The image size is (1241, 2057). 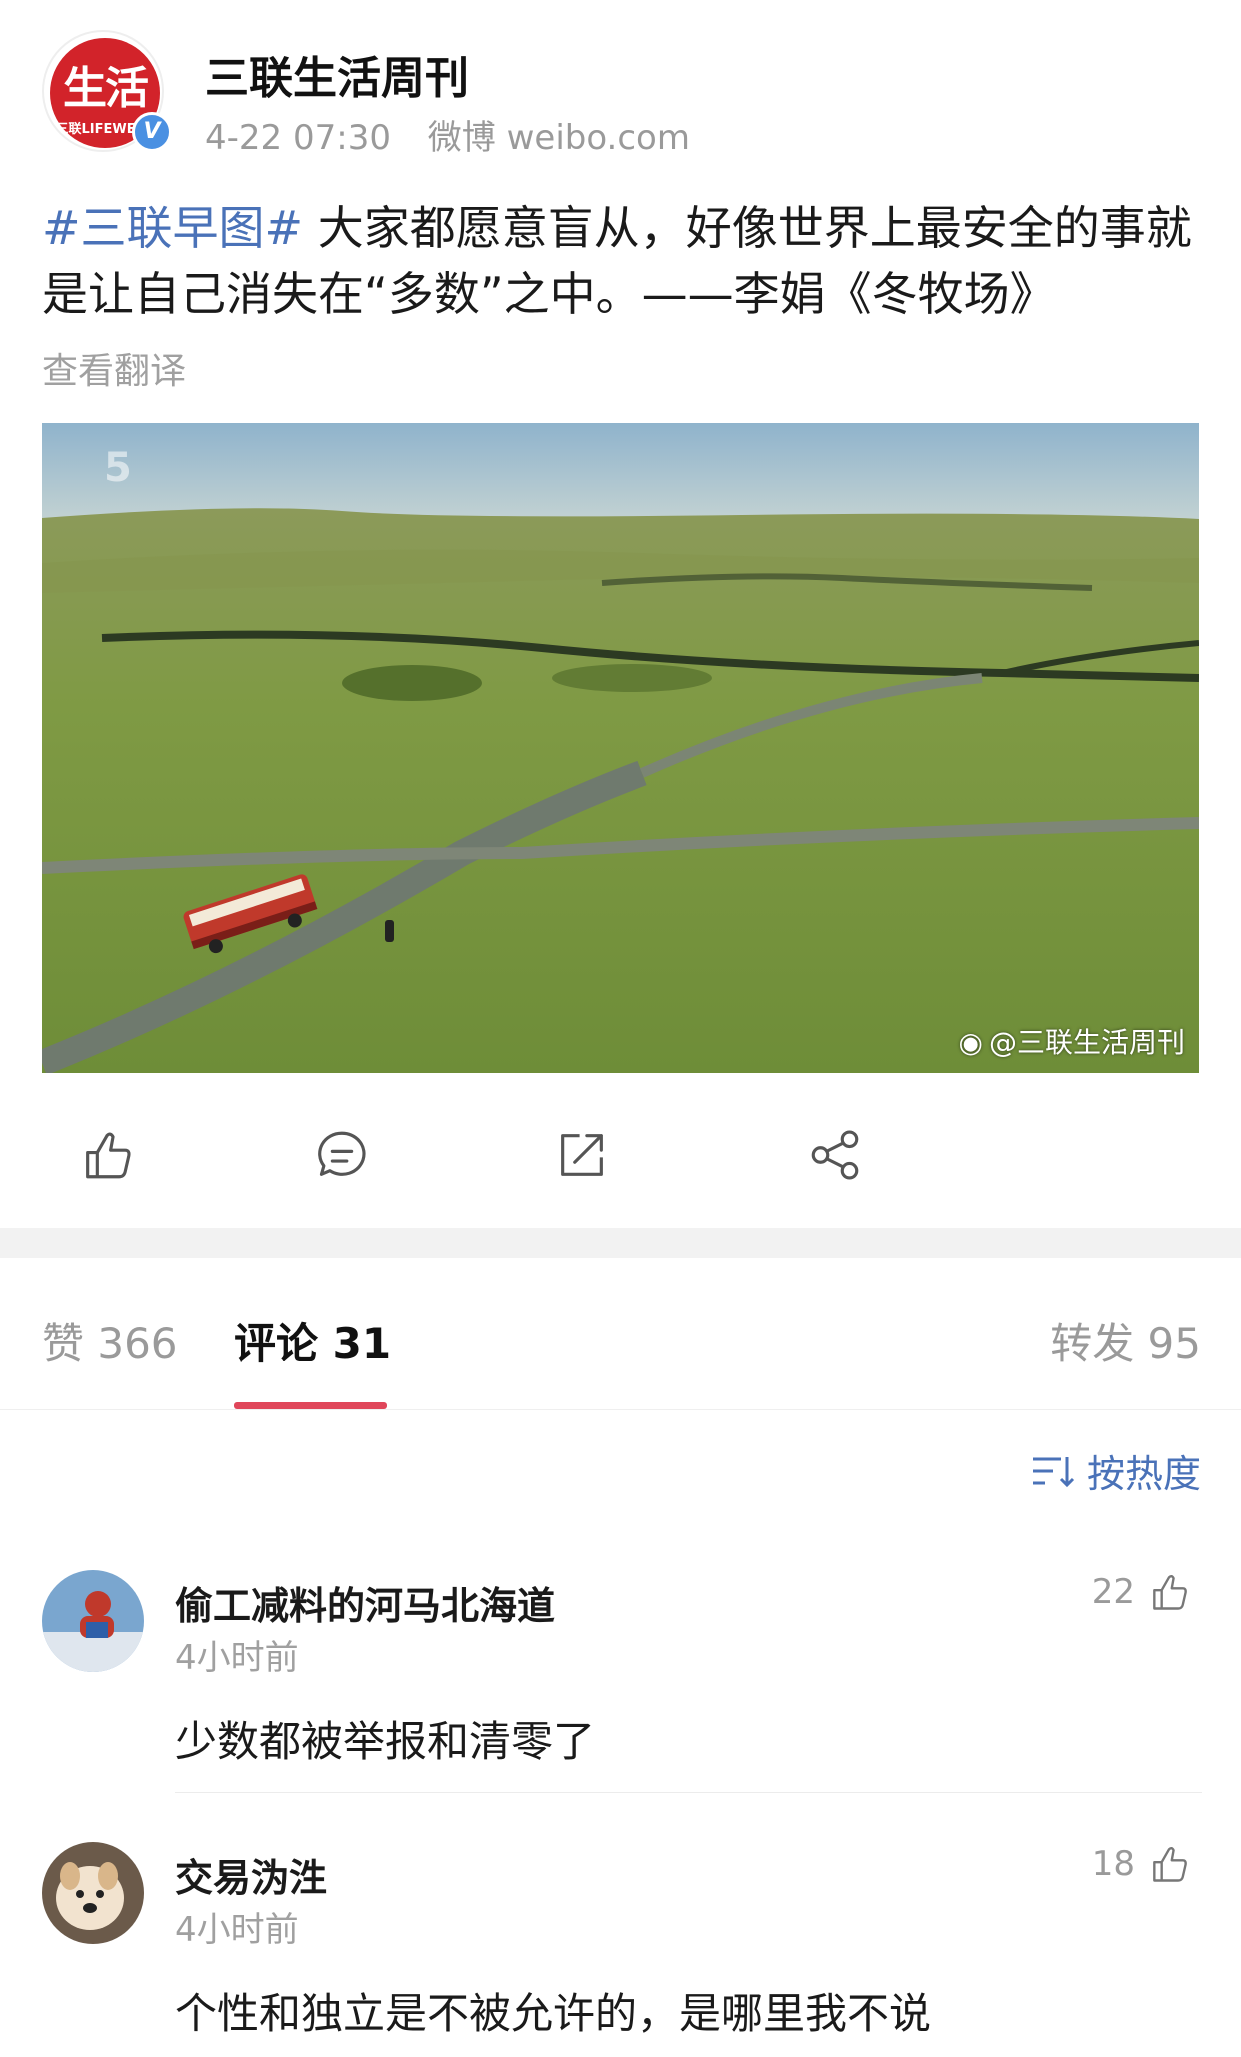 I want to click on interaction-tabs: 赞 366 评论 31 转发 95, so click(x=620, y=1334).